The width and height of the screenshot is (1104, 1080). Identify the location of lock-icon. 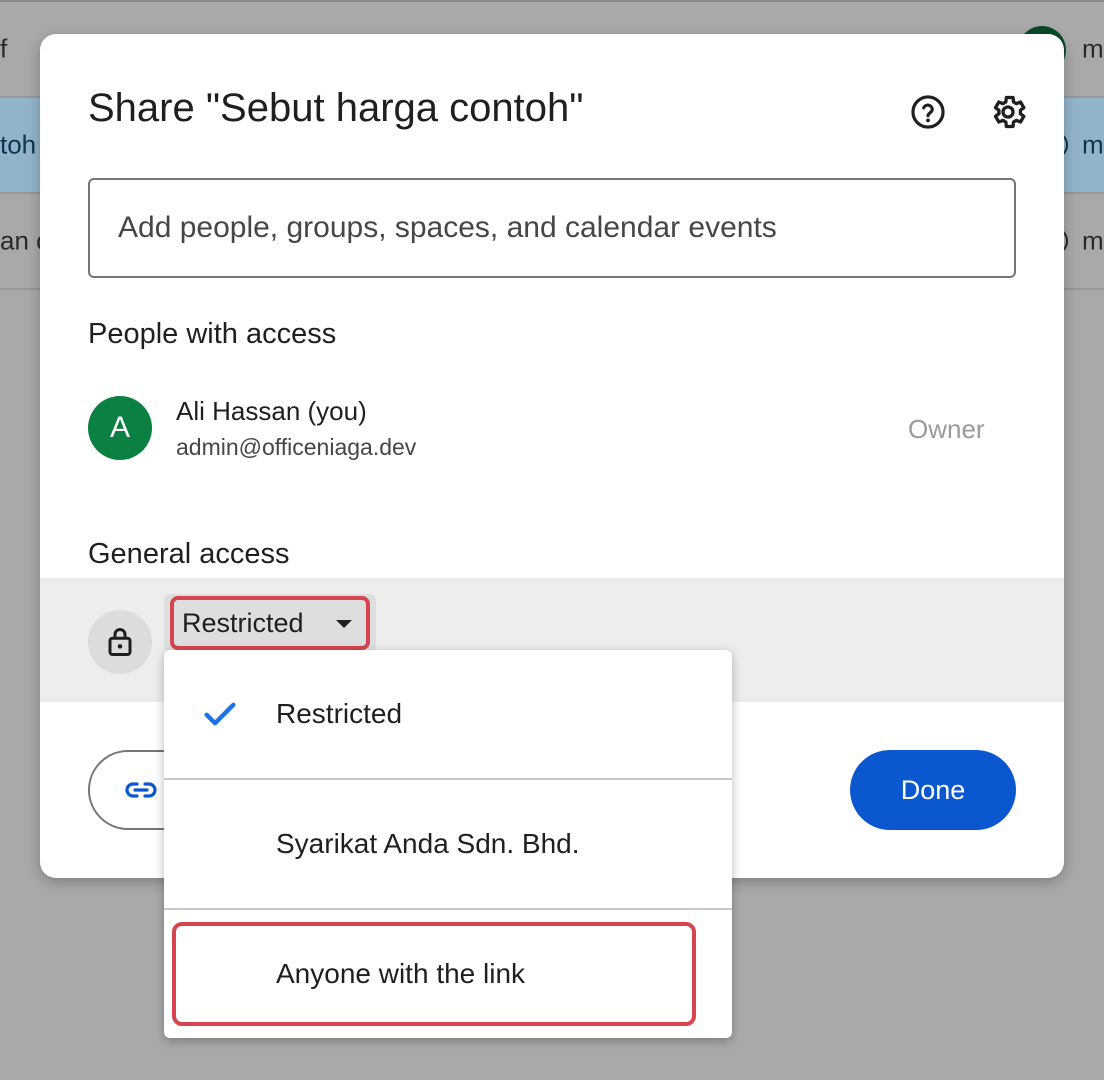
(120, 642).